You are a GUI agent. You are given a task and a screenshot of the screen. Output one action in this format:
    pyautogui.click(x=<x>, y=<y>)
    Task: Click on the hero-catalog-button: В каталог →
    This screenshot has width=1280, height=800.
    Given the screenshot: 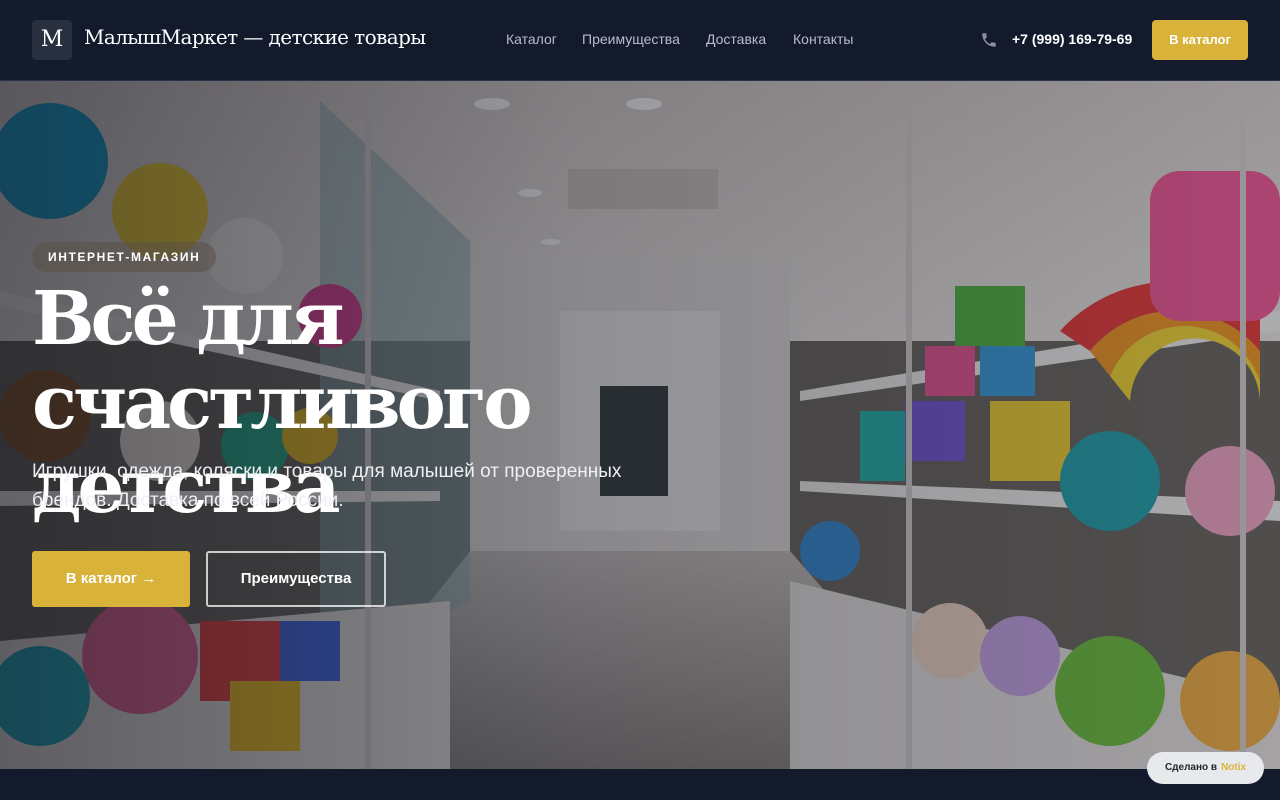 What is the action you would take?
    pyautogui.click(x=111, y=579)
    